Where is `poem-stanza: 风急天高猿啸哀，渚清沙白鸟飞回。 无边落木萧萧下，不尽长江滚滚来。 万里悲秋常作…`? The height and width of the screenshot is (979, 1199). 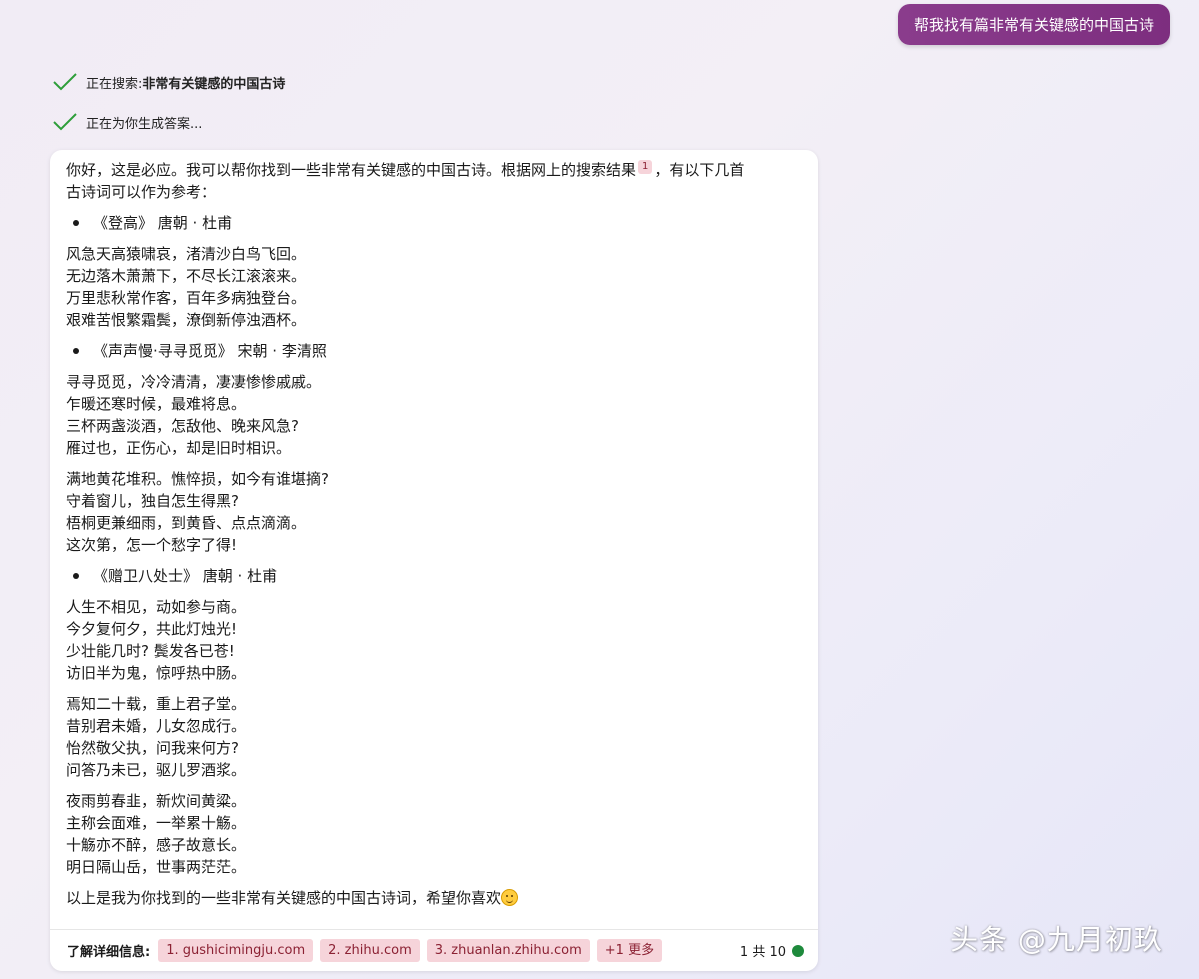 poem-stanza: 风急天高猿啸哀，渚清沙白鸟飞回。 无边落木萧萧下，不尽长江滚滚来。 万里悲秋常作… is located at coordinates (434, 287).